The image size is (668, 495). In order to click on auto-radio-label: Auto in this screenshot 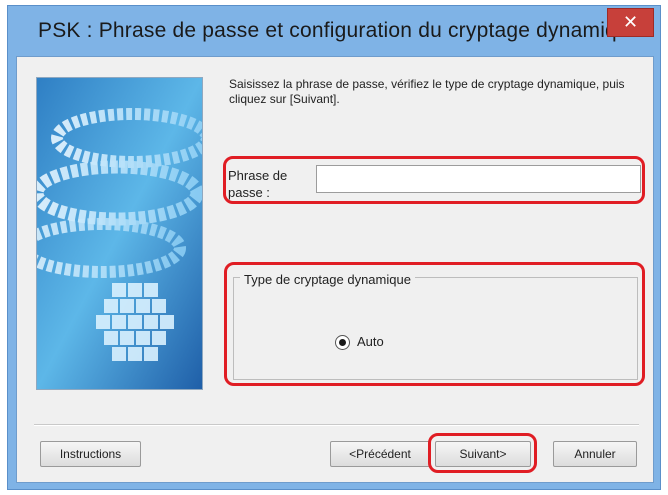, I will do `click(370, 341)`.